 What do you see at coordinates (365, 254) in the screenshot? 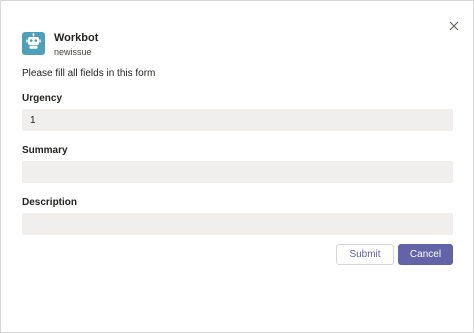
I see `submit-button: Submit` at bounding box center [365, 254].